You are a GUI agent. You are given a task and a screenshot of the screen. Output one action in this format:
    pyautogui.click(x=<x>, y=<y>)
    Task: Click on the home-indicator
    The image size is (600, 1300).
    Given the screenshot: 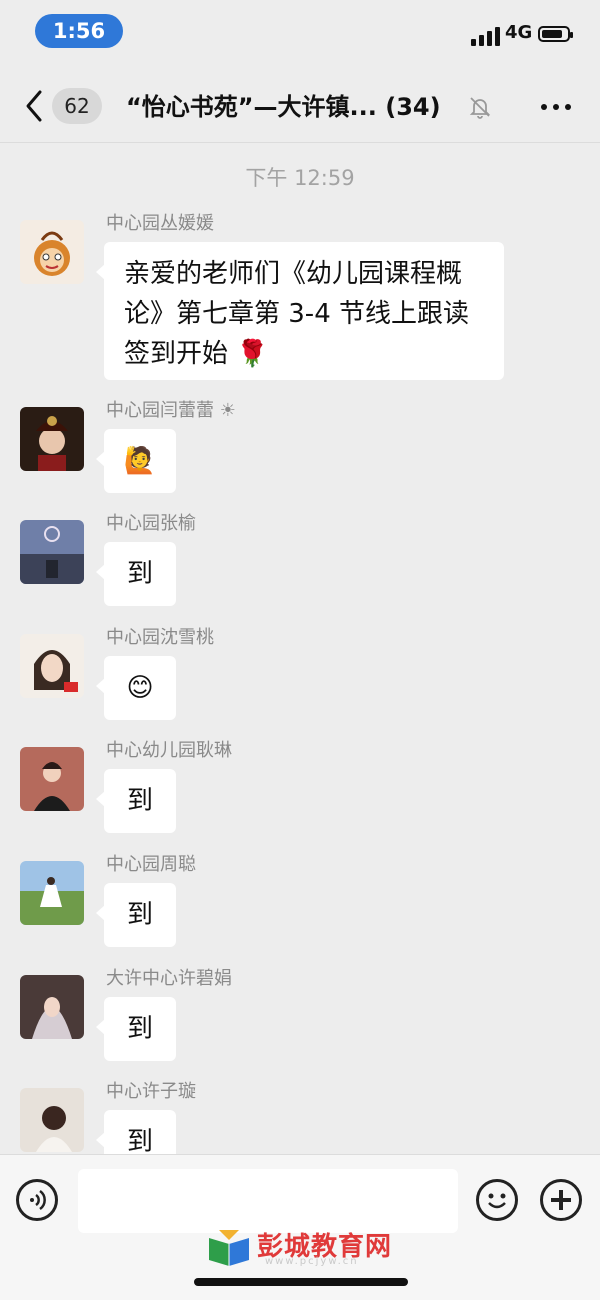 What is the action you would take?
    pyautogui.click(x=301, y=1282)
    